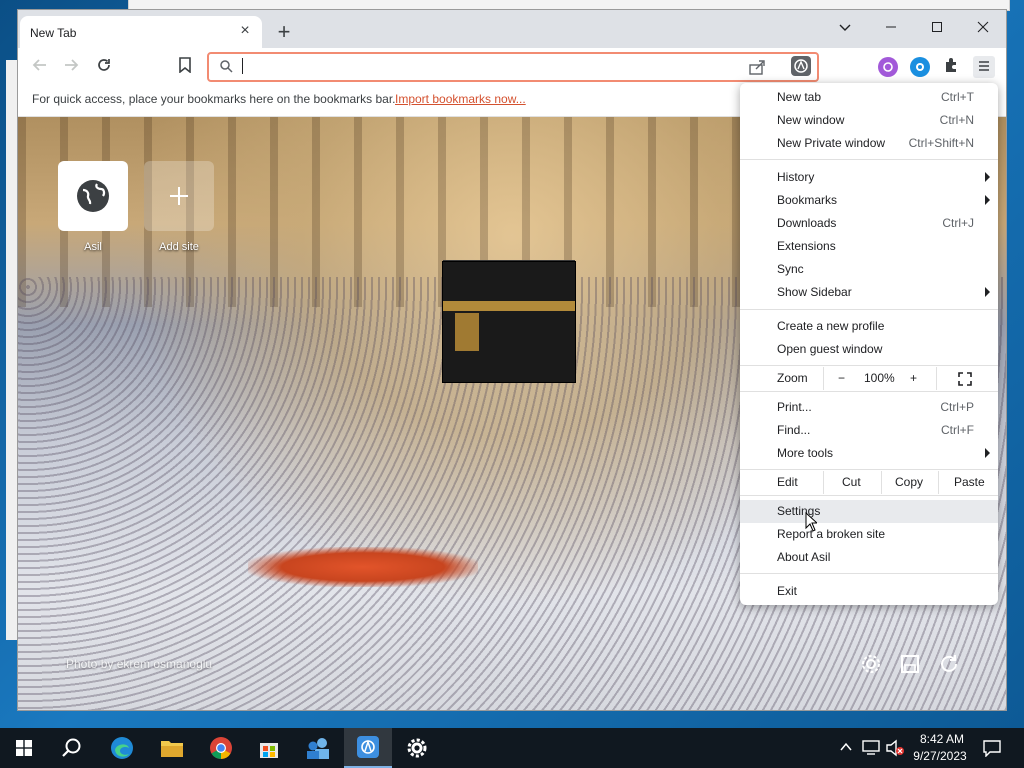  I want to click on background-photo-detail-band, so click(509, 306).